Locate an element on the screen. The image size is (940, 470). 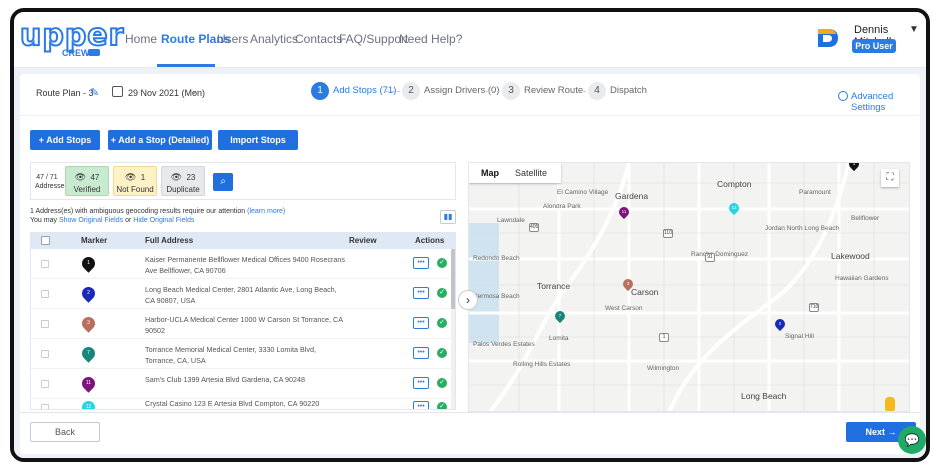
nav-analytics: Analytics is located at coordinates (274, 39).